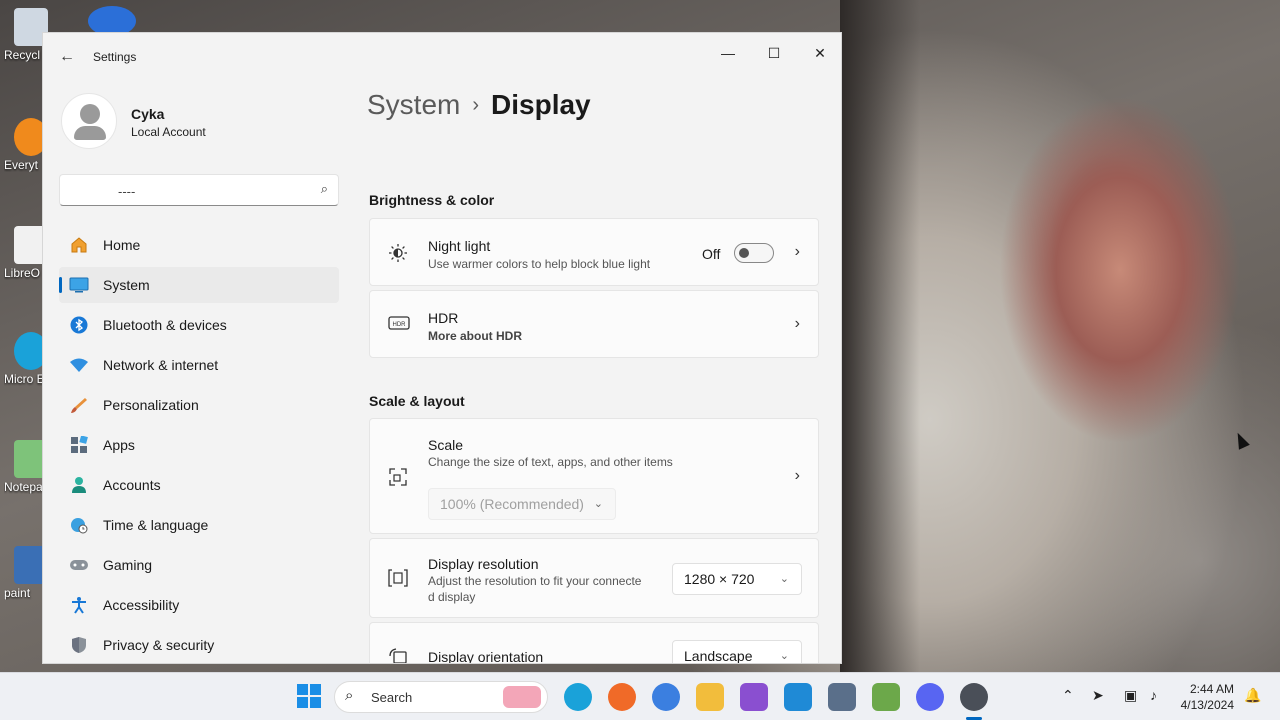 This screenshot has width=1280, height=720. Describe the element at coordinates (622, 697) in the screenshot. I see `firefox-taskbar-icon` at that location.